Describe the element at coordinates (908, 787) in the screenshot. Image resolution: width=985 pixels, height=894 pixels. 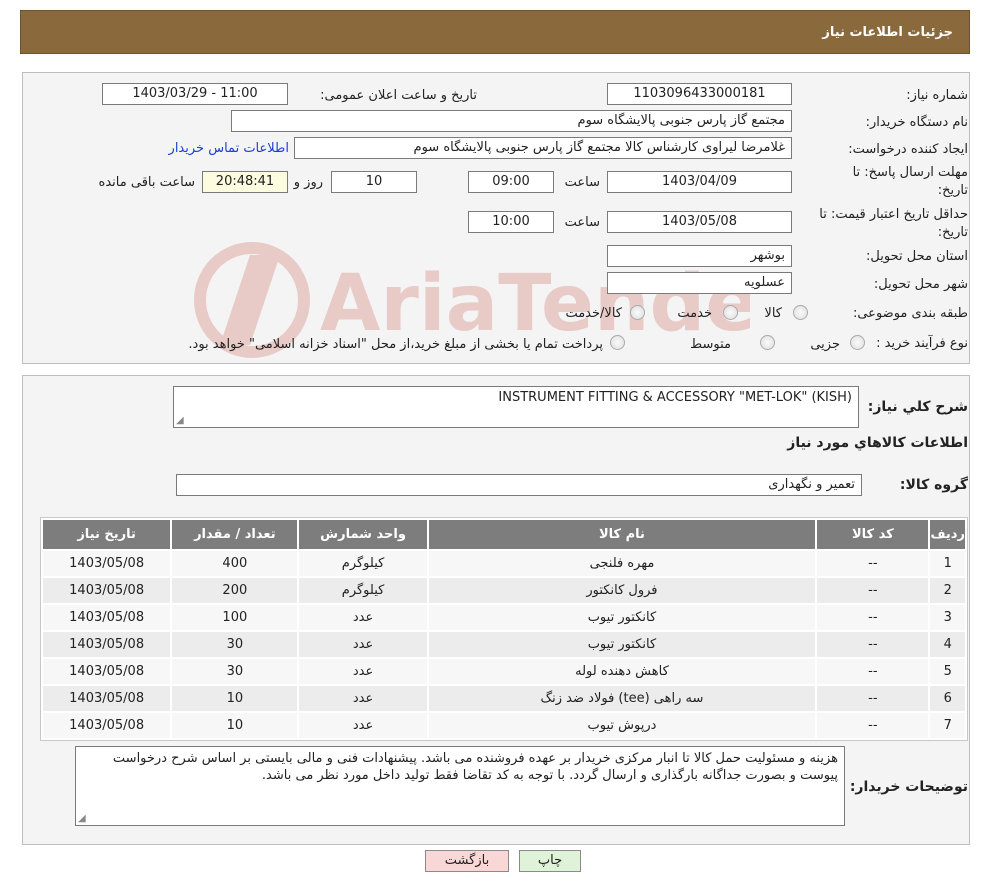
I see `buyer-notes-label: توضیحات خریدار:` at that location.